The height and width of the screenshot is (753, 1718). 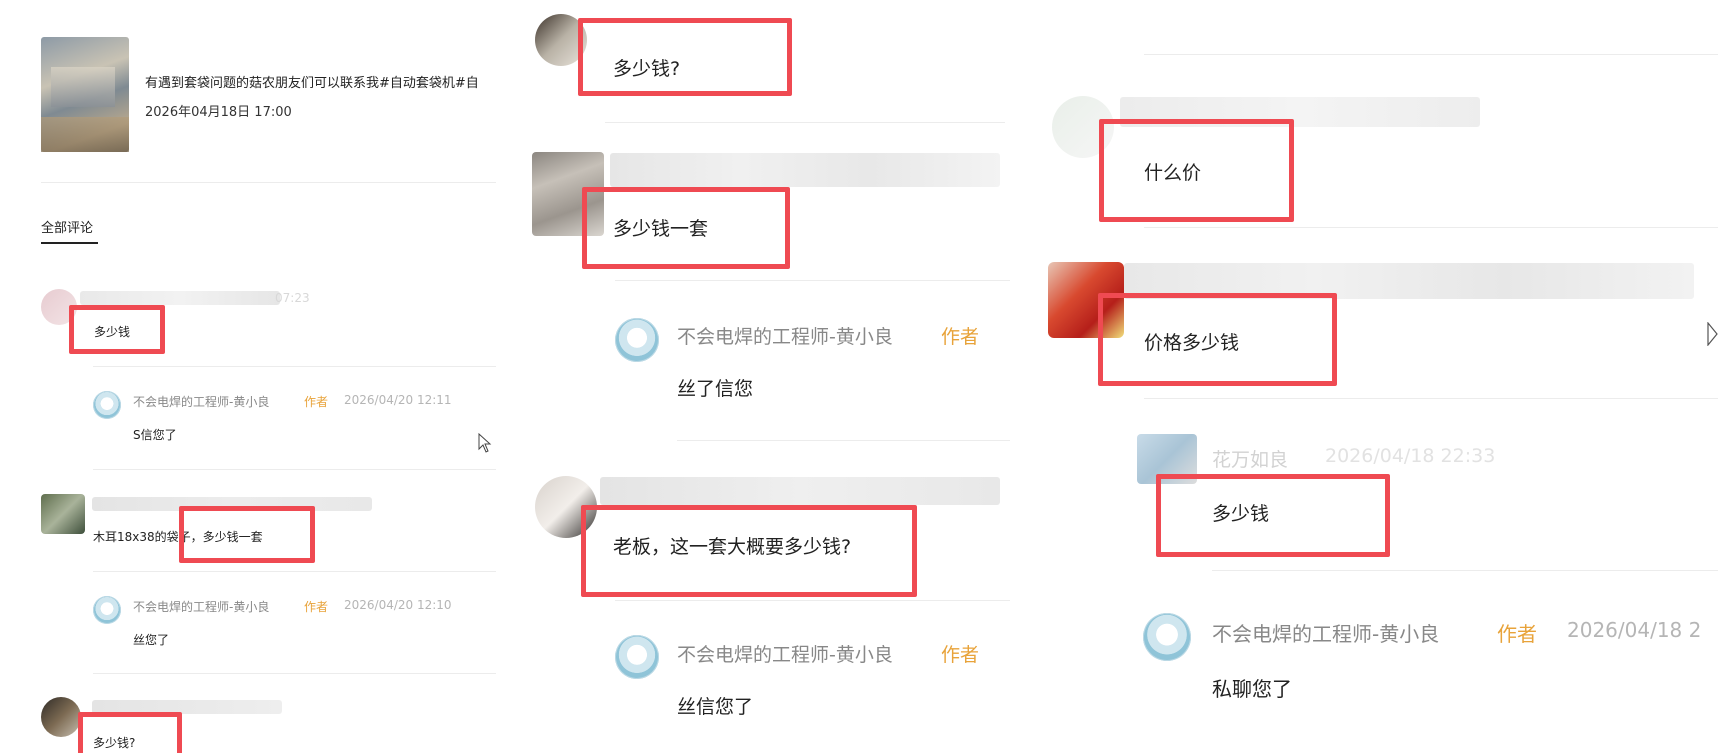 What do you see at coordinates (292, 298) in the screenshot?
I see `blurred-time: 07:23` at bounding box center [292, 298].